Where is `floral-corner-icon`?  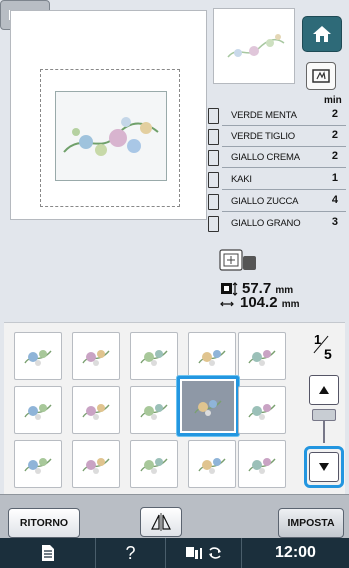 floral-corner-icon is located at coordinates (212, 356).